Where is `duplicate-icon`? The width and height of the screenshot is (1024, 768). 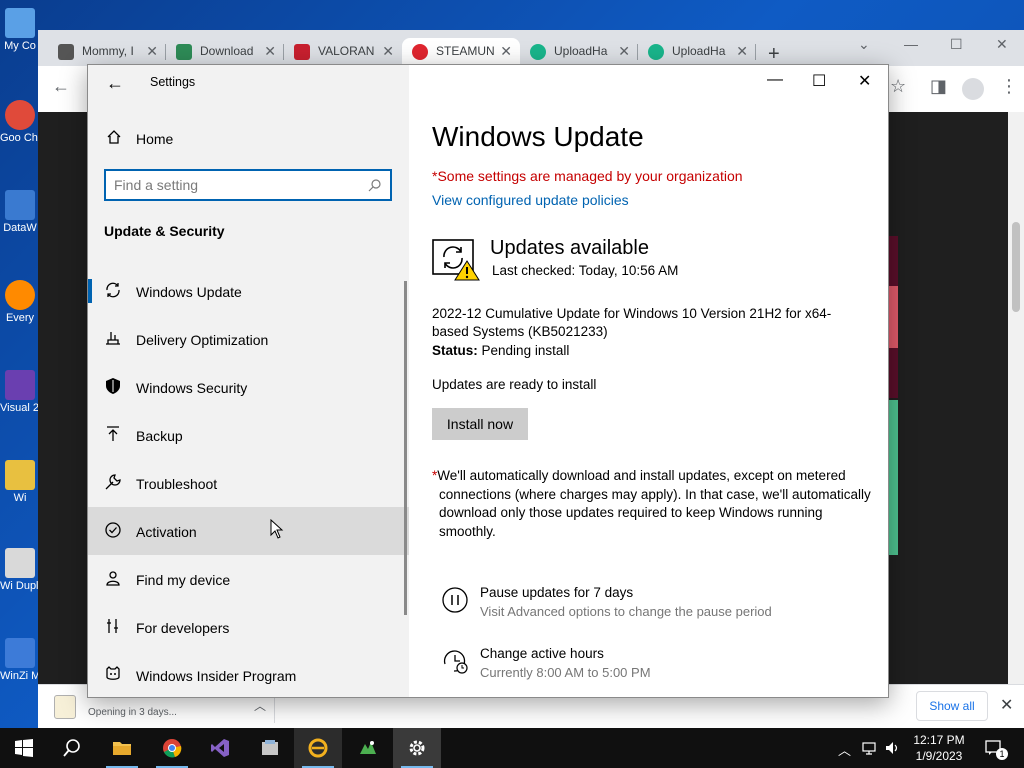 duplicate-icon is located at coordinates (20, 563).